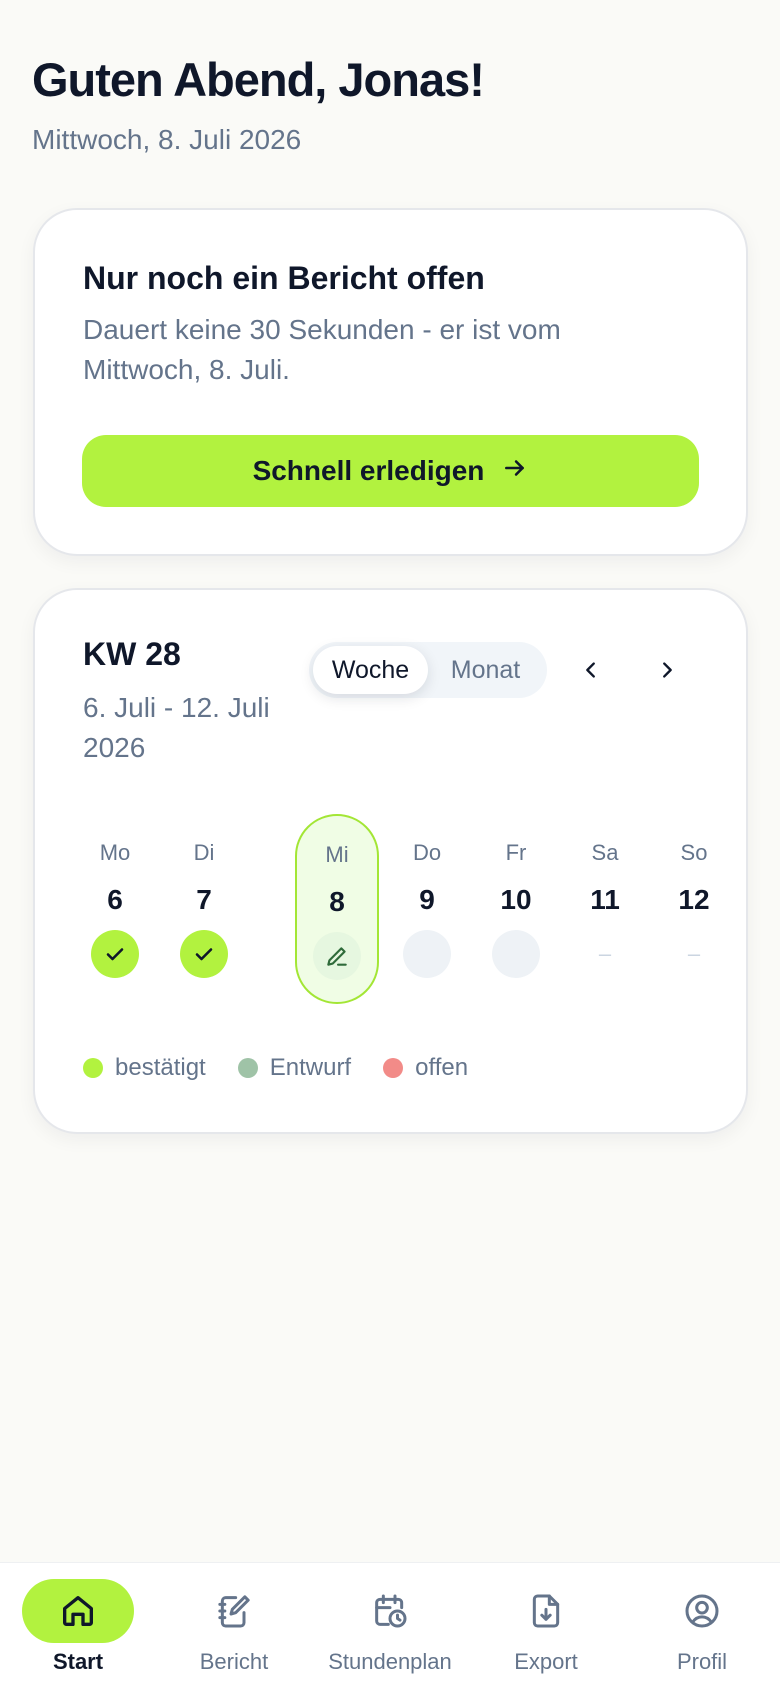 The height and width of the screenshot is (1688, 780). What do you see at coordinates (702, 1661) in the screenshot?
I see `tab-label: Profil` at bounding box center [702, 1661].